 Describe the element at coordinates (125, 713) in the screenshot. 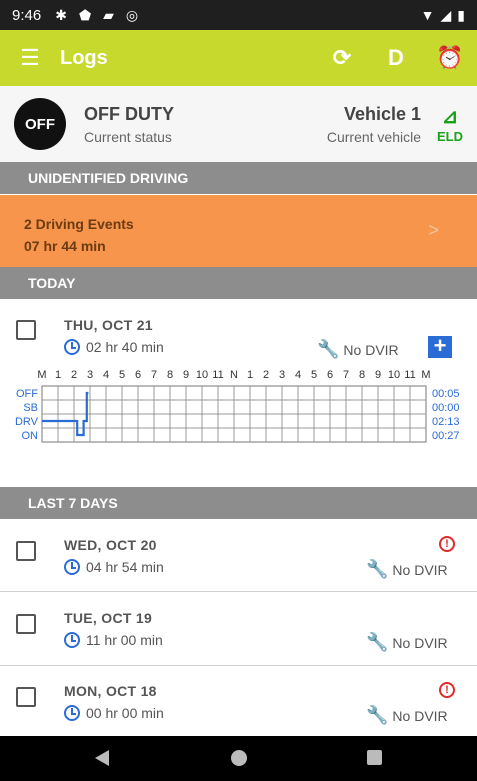

I see `duration-text: 00 hr 00 min` at that location.